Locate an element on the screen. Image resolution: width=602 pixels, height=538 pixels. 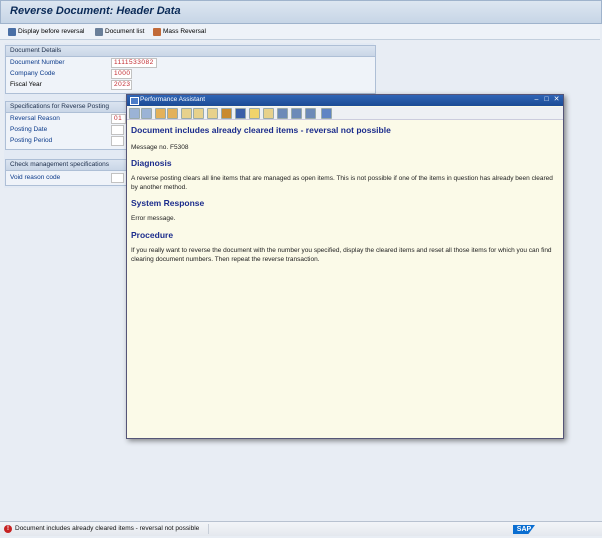
void-reason-field is located at coordinates (117, 178).